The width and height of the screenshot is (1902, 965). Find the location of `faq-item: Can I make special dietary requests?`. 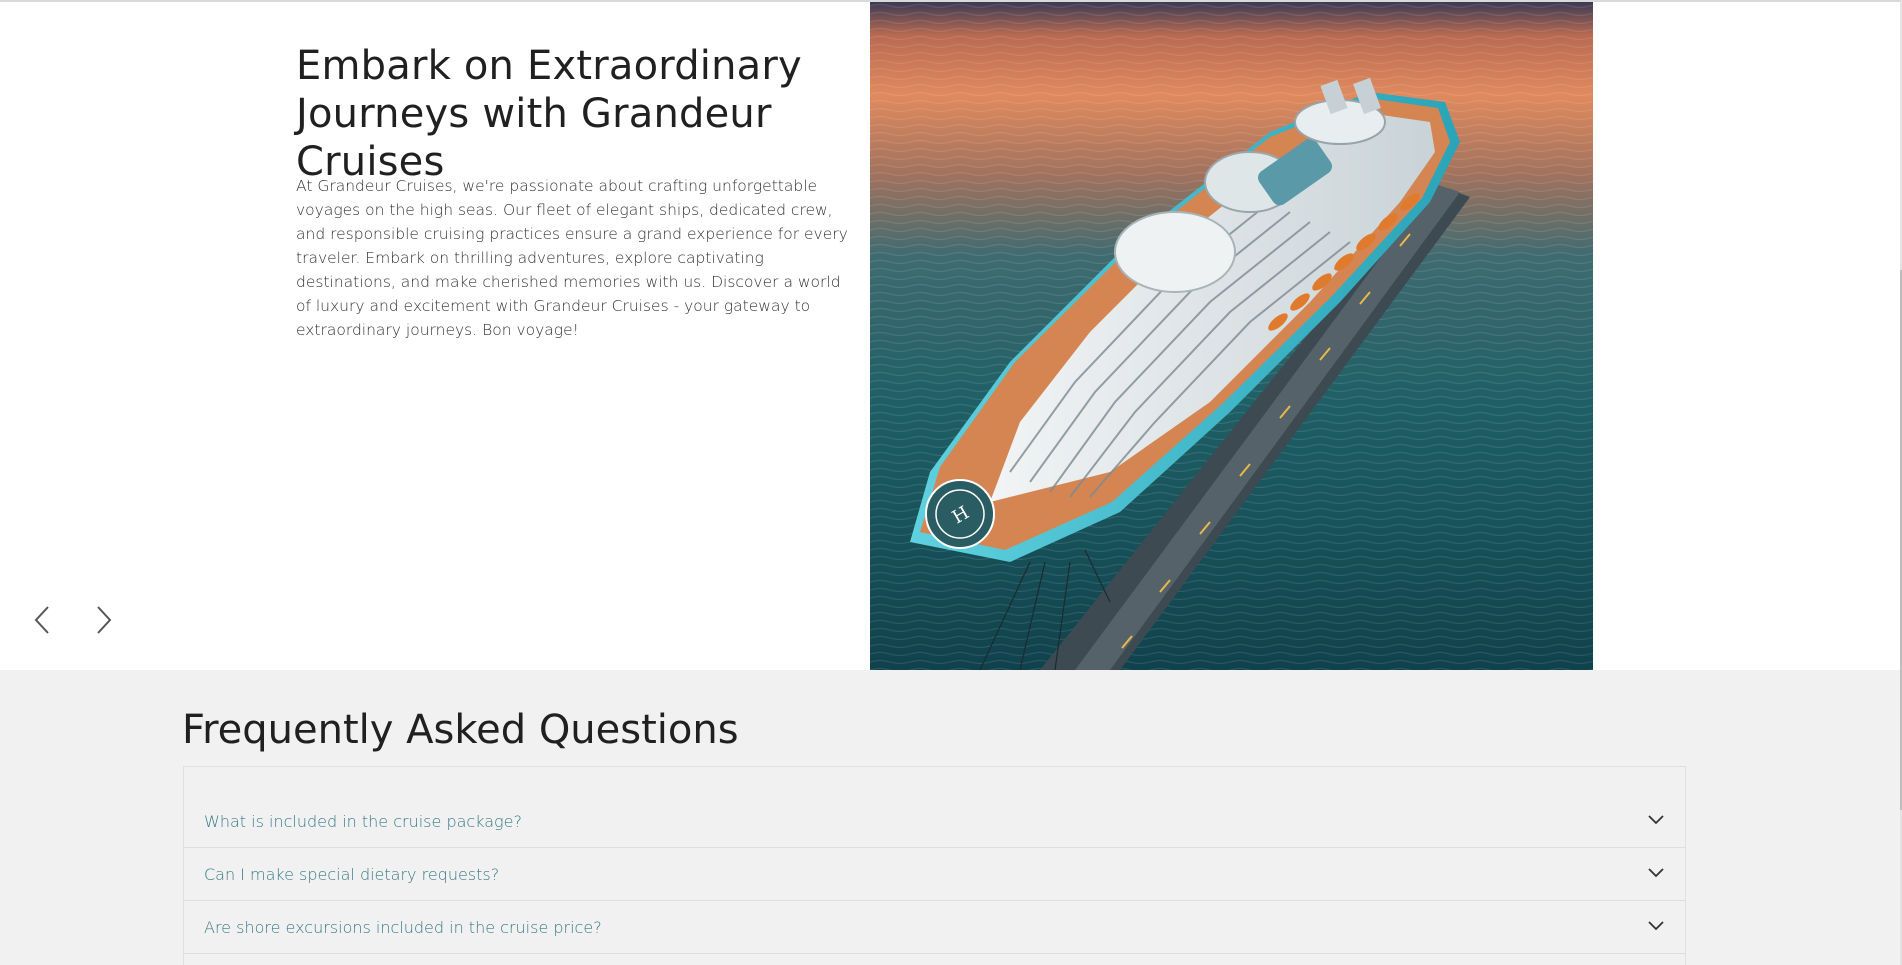

faq-item: Can I make special dietary requests? is located at coordinates (934, 874).